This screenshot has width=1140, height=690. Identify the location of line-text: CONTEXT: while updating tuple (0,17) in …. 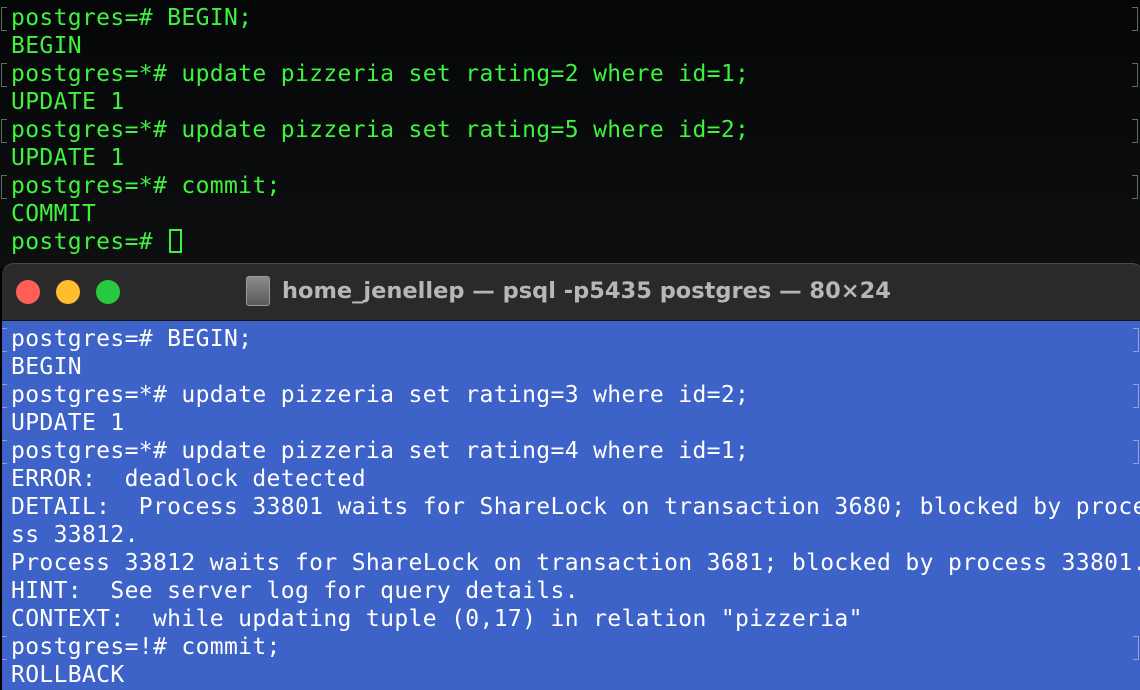
(437, 619).